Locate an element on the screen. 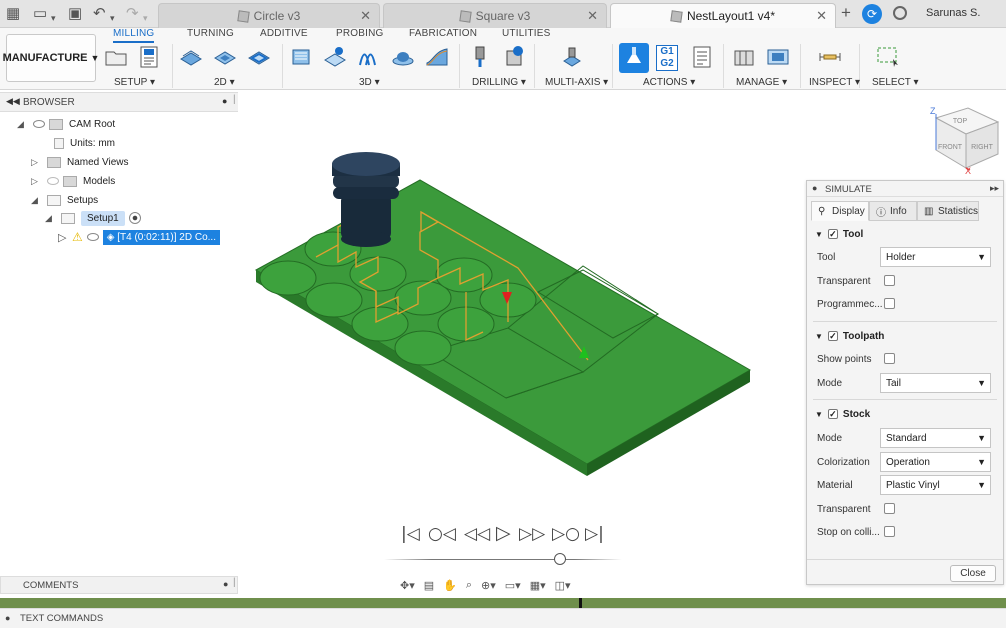 Image resolution: width=1006 pixels, height=628 pixels. timeline-marker is located at coordinates (580, 603).